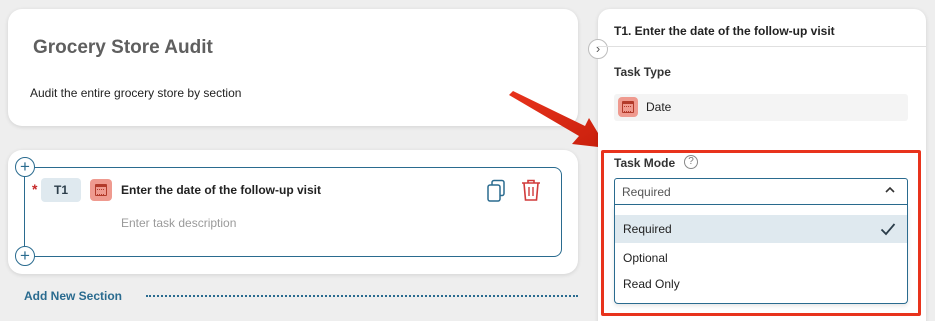  Describe the element at coordinates (761, 258) in the screenshot. I see `task-mode-option-optional: Optional` at that location.